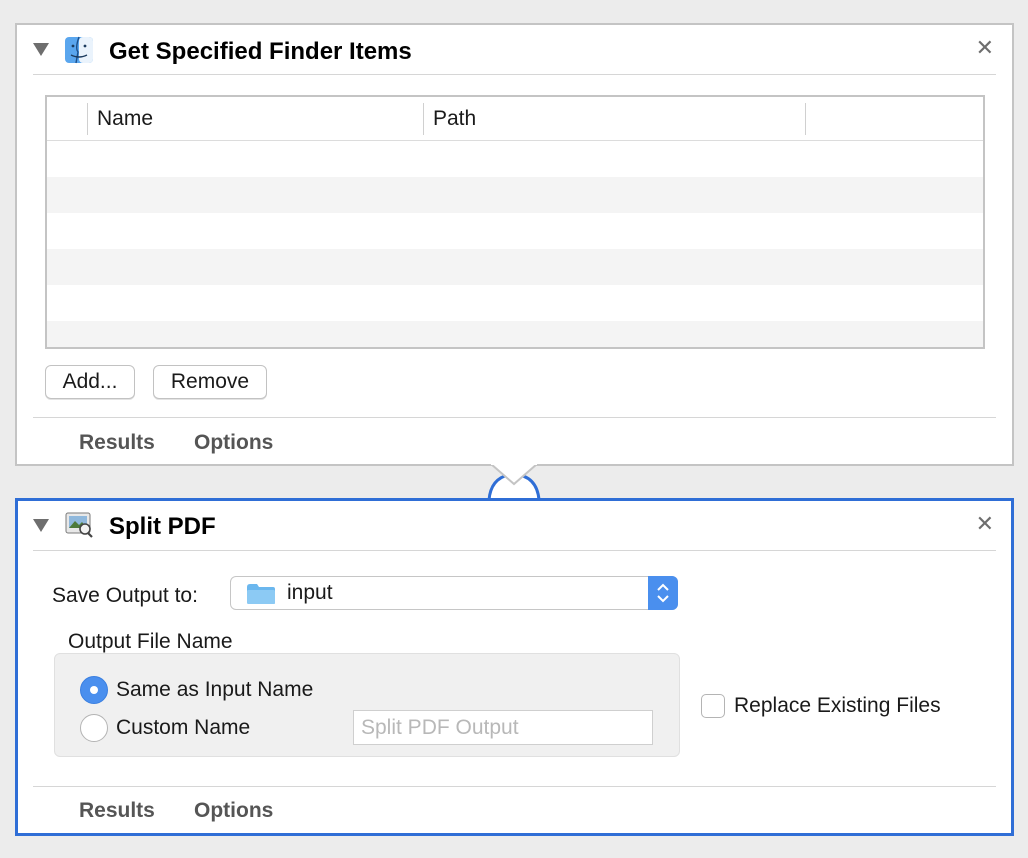  What do you see at coordinates (663, 593) in the screenshot?
I see `popup-stepper-icon` at bounding box center [663, 593].